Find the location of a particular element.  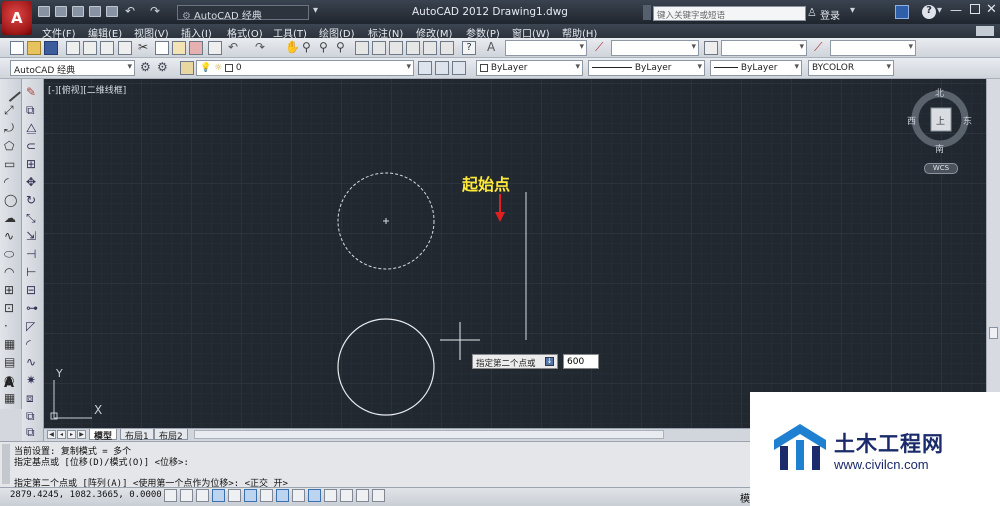

selection-cycling-toggle is located at coordinates (378, 495).